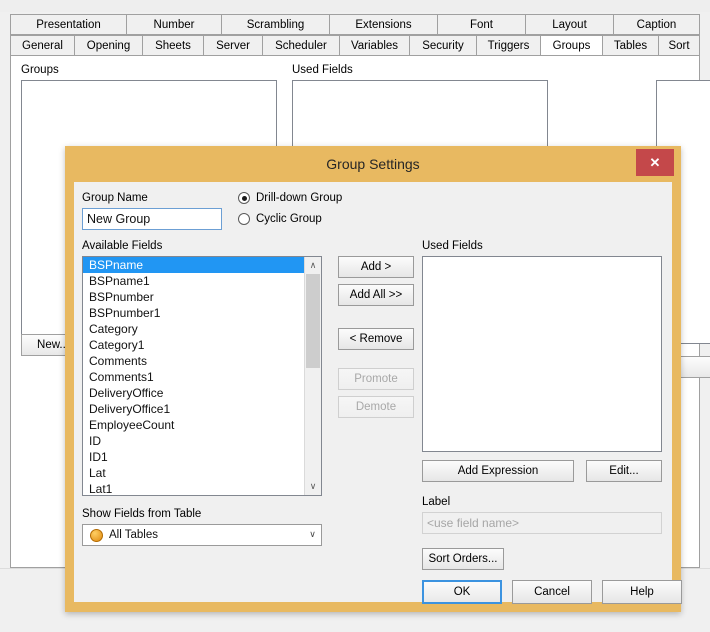 Image resolution: width=710 pixels, height=632 pixels. Describe the element at coordinates (193, 457) in the screenshot. I see `available-field-item: ID1` at that location.